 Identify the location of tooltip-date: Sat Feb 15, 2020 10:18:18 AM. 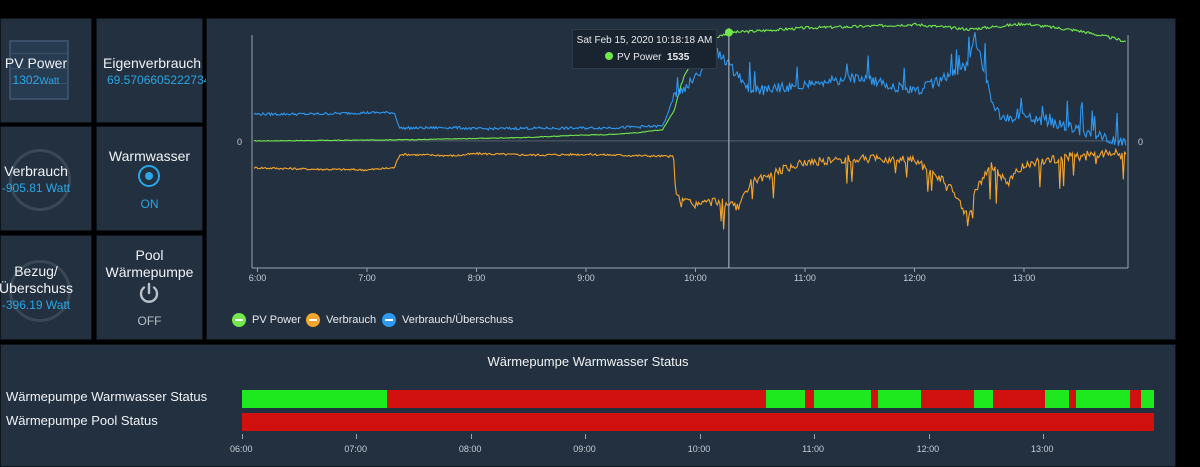
(644, 40).